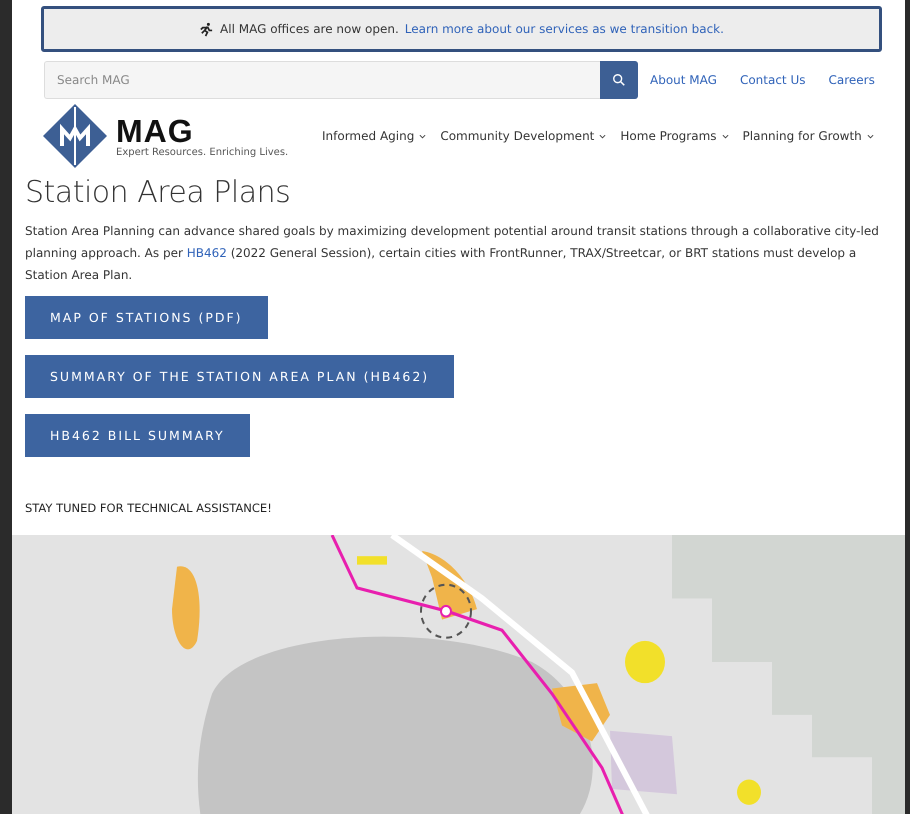  I want to click on hb462-link: HB462, so click(206, 253).